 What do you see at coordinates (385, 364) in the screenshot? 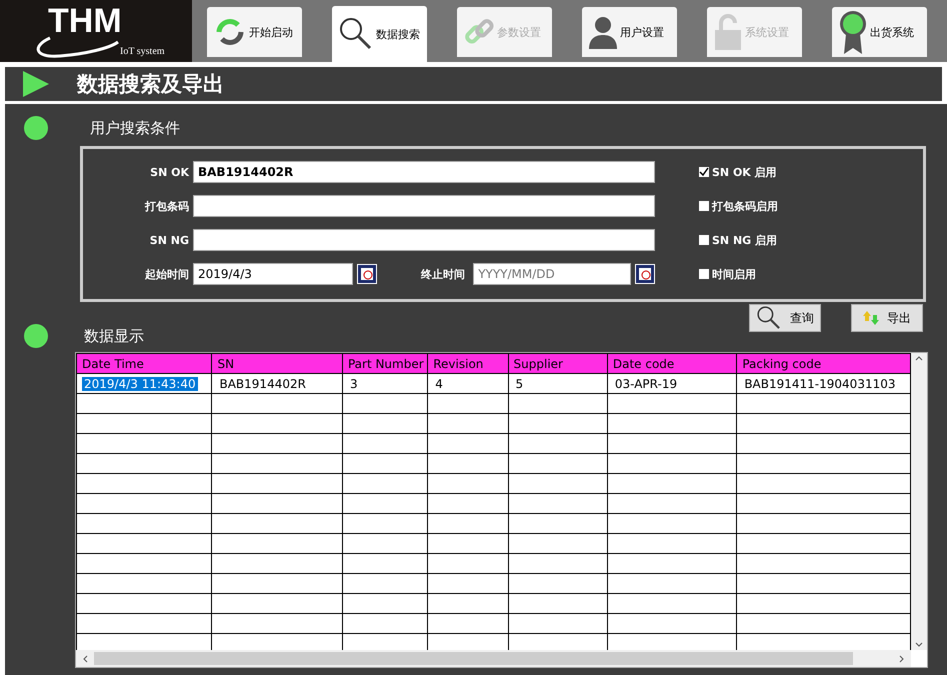
I see `column-header: Part Number` at bounding box center [385, 364].